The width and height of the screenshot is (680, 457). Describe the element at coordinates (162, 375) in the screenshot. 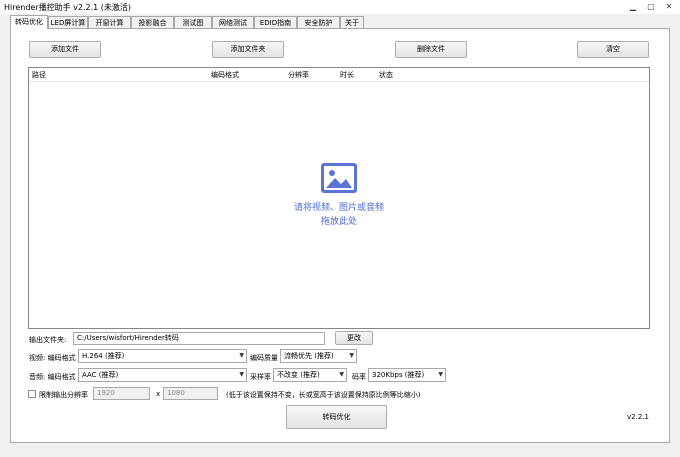

I see `audio-codec-select: AAC (推荐) ▼` at that location.